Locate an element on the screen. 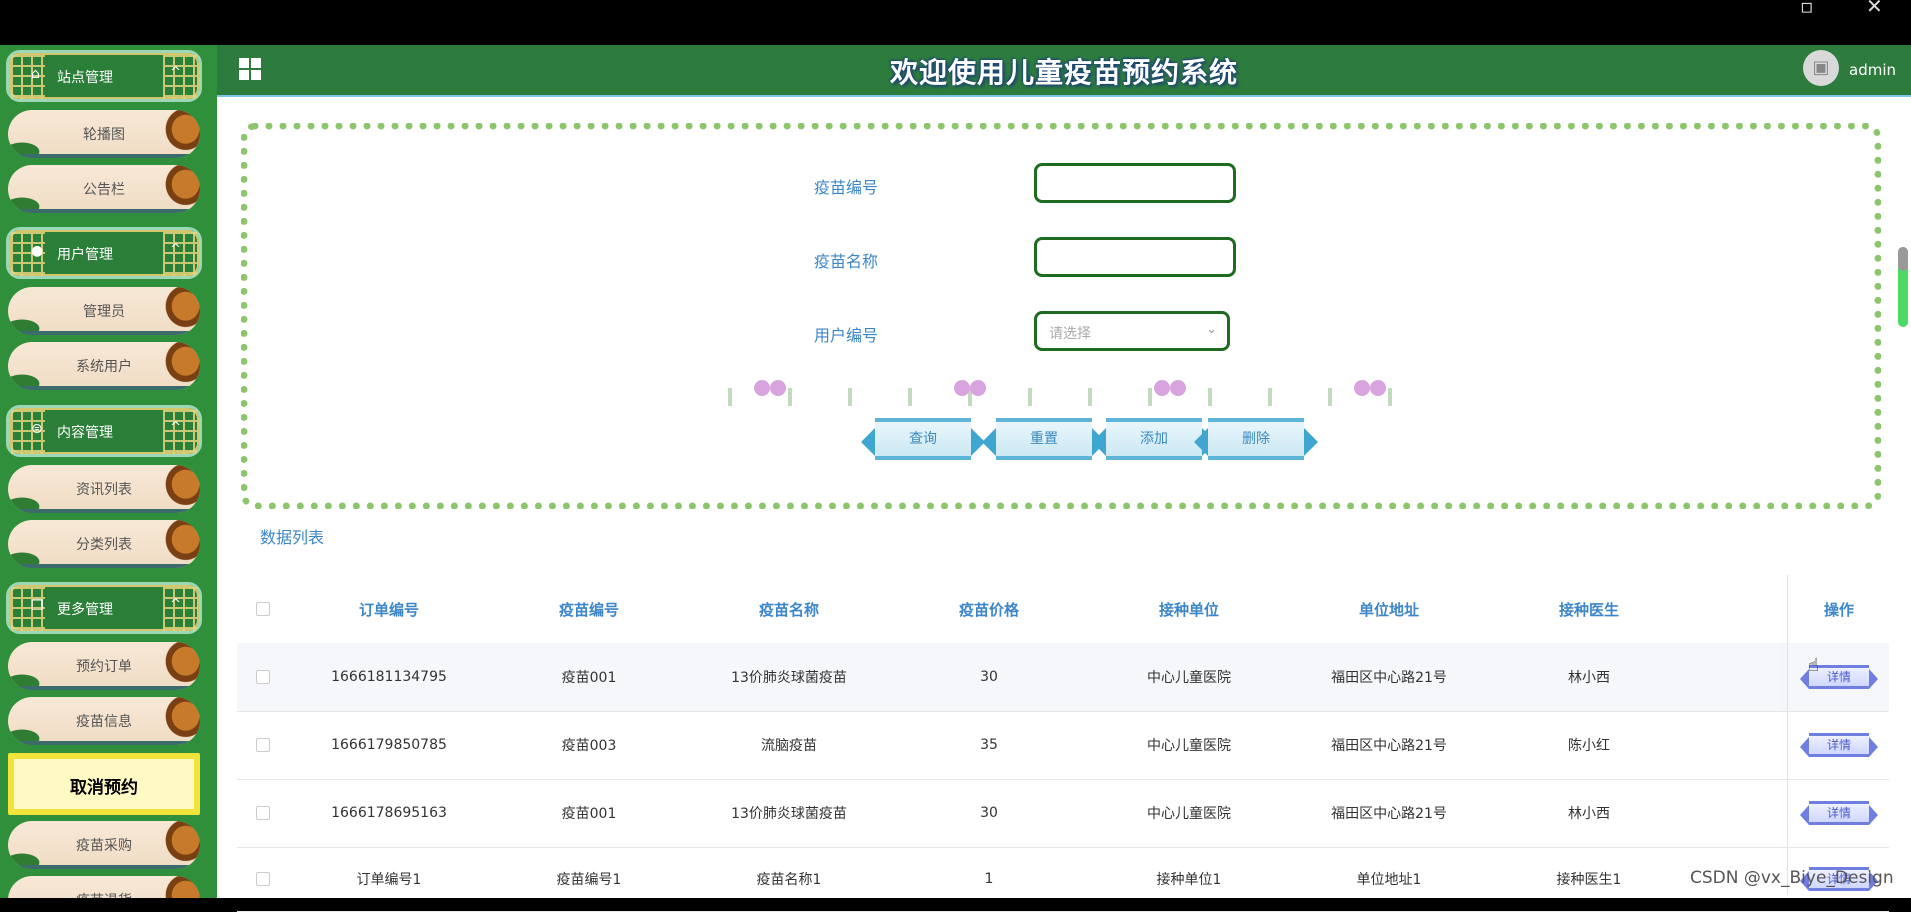 The width and height of the screenshot is (1911, 912). scrollbar-thumb is located at coordinates (1903, 259).